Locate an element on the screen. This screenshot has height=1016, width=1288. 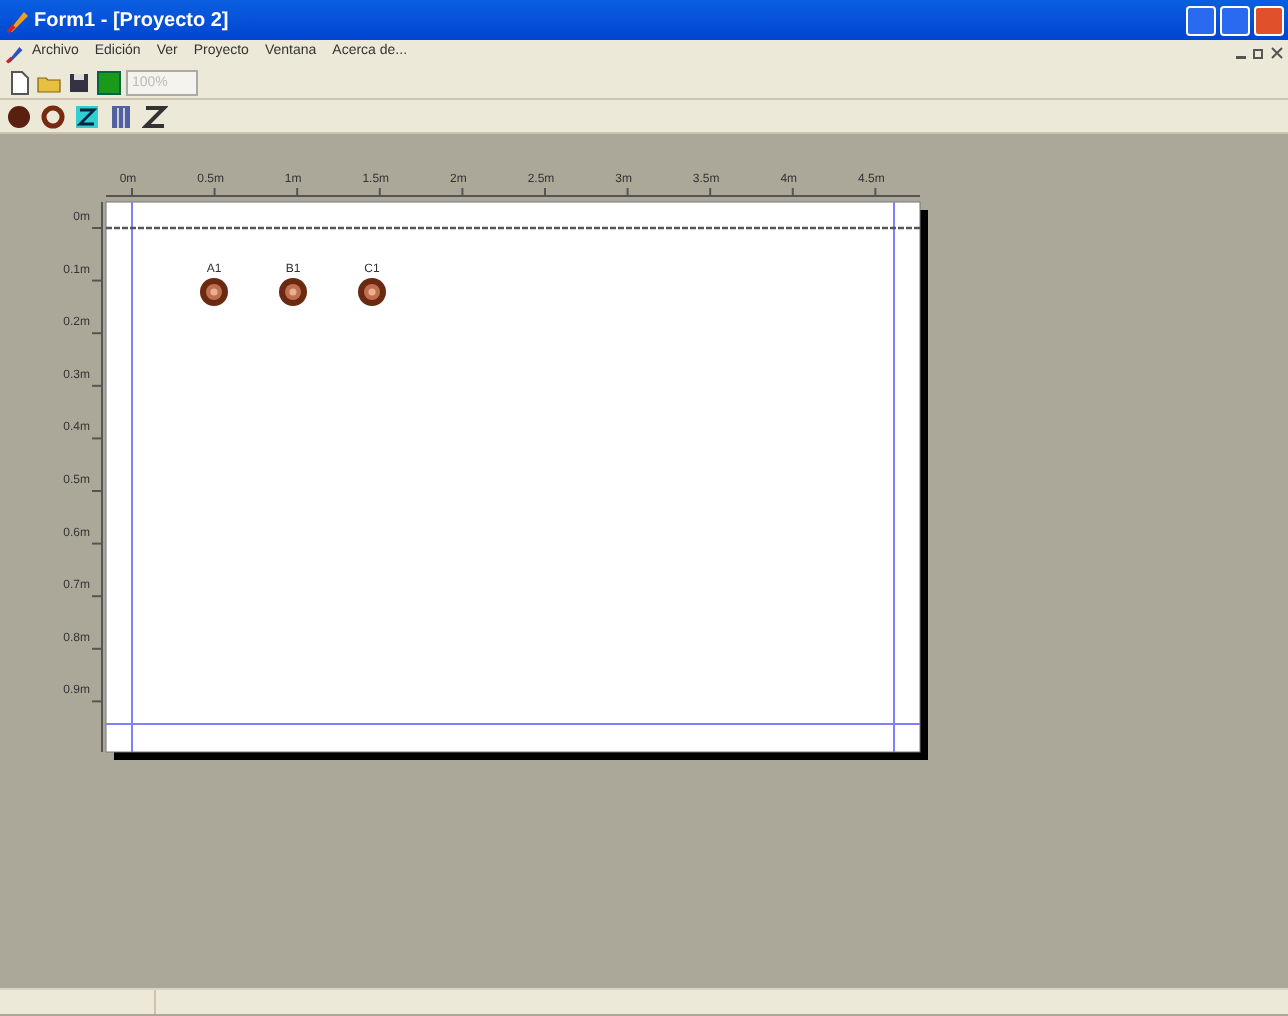
z-icon is located at coordinates (155, 116).